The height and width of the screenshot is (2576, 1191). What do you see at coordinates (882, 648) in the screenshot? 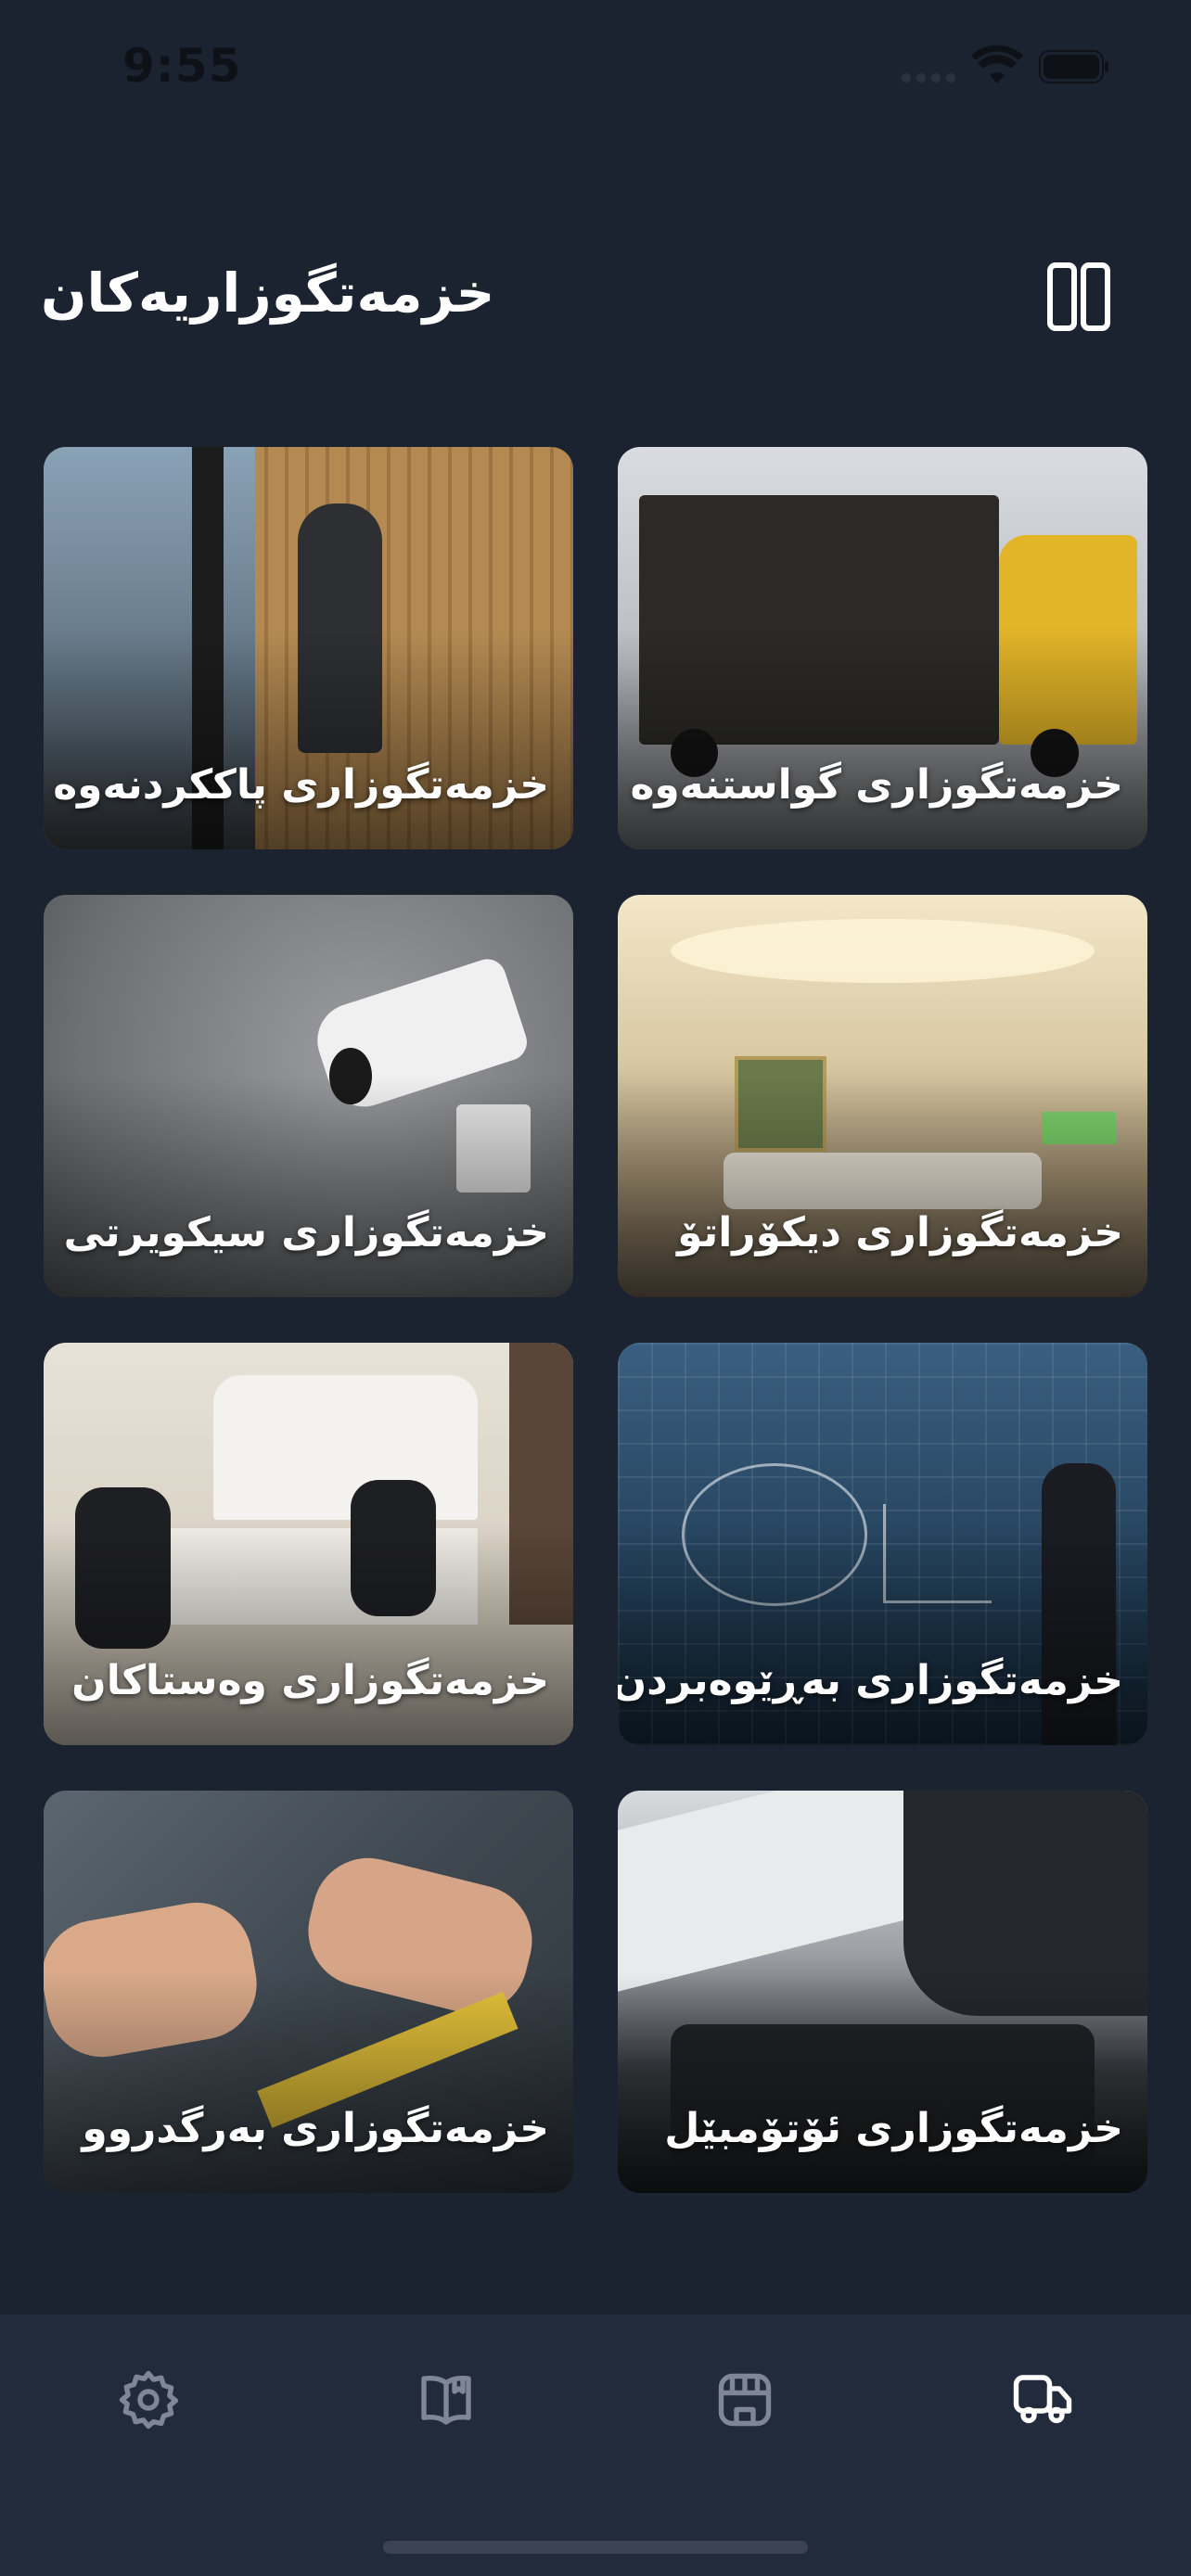
I see `service-card-moving: خزمەتگوزاری گواستنەوە` at bounding box center [882, 648].